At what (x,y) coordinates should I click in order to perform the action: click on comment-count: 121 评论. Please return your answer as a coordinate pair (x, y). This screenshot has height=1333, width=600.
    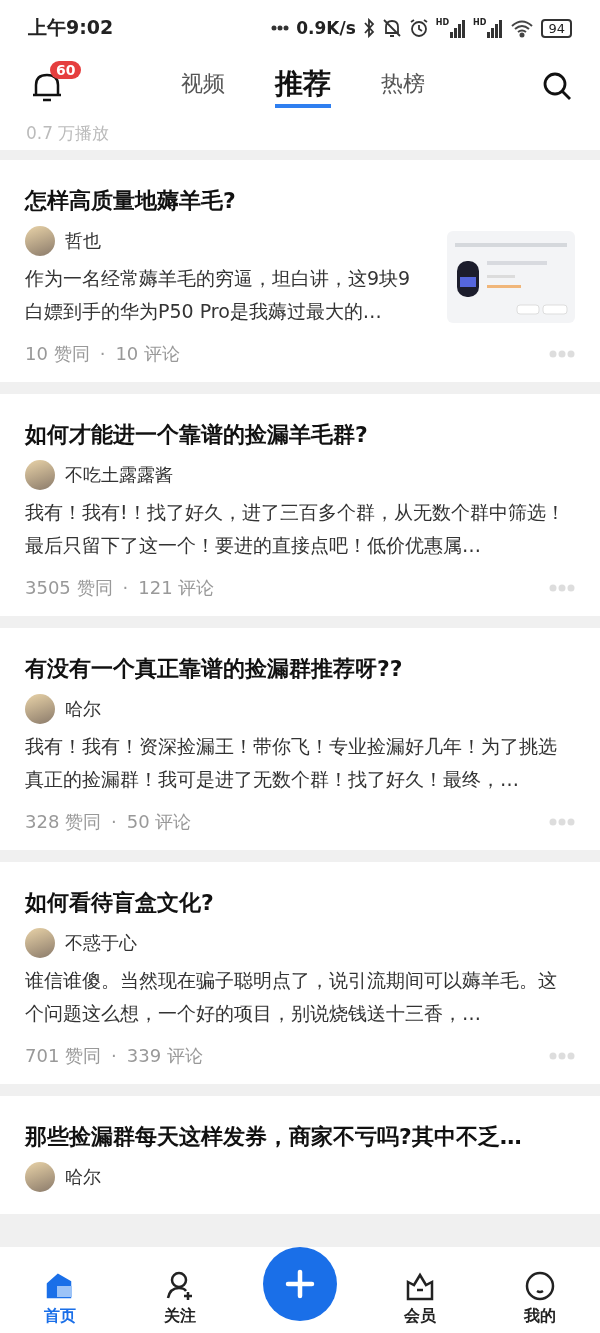
    Looking at the image, I should click on (176, 587).